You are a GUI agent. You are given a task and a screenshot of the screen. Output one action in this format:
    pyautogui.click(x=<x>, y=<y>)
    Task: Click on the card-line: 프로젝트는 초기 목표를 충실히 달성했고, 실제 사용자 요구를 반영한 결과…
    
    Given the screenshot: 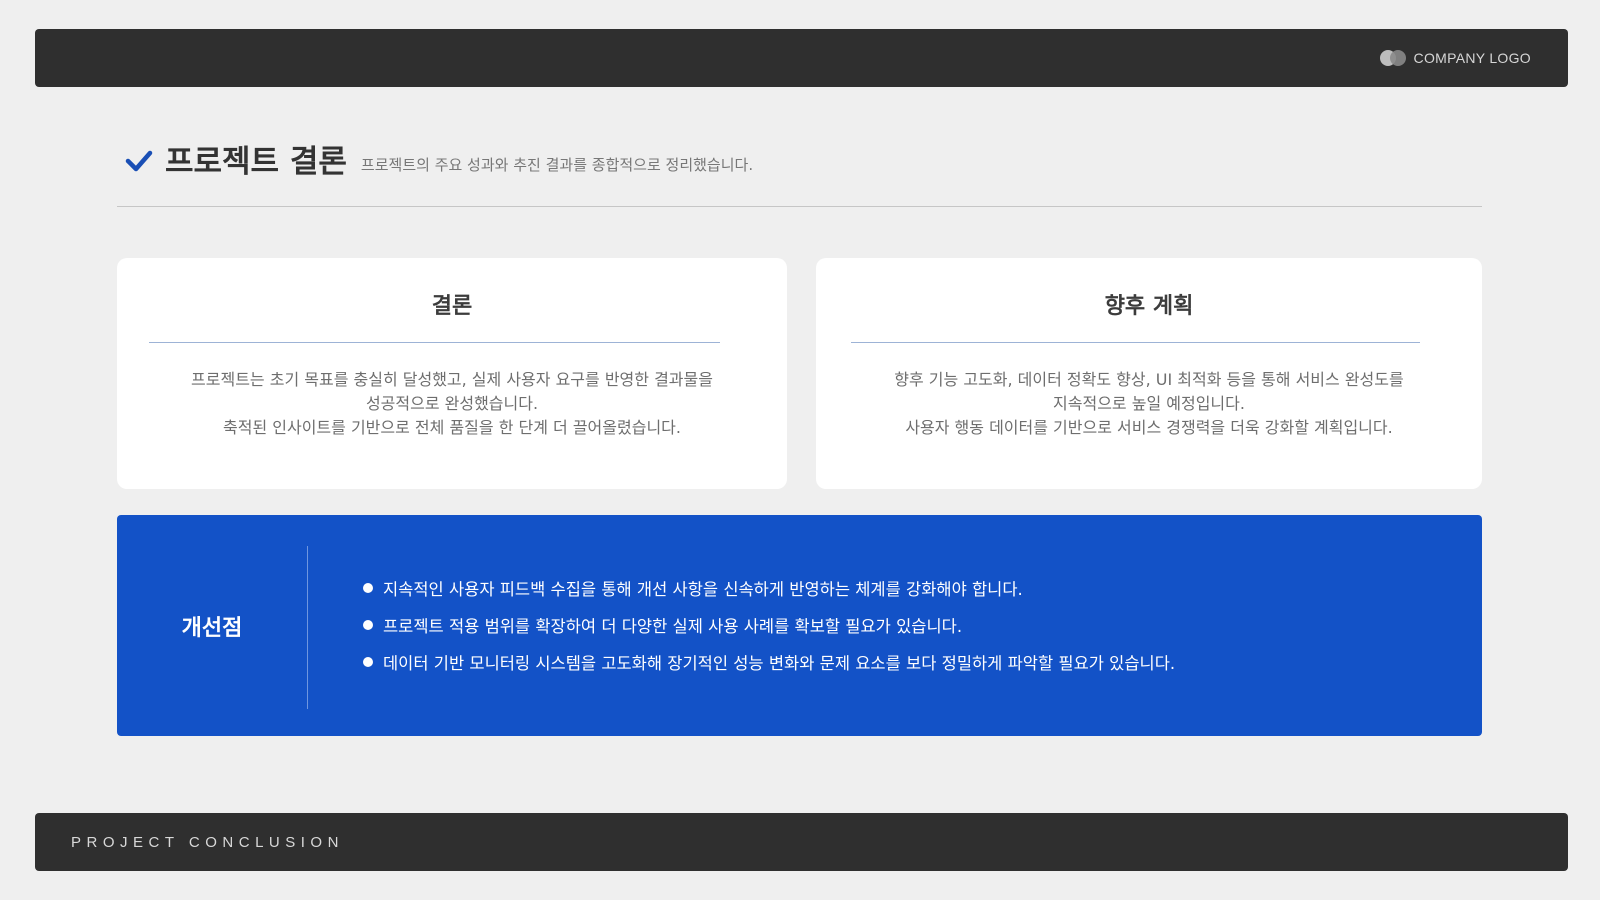 What is the action you would take?
    pyautogui.click(x=452, y=379)
    